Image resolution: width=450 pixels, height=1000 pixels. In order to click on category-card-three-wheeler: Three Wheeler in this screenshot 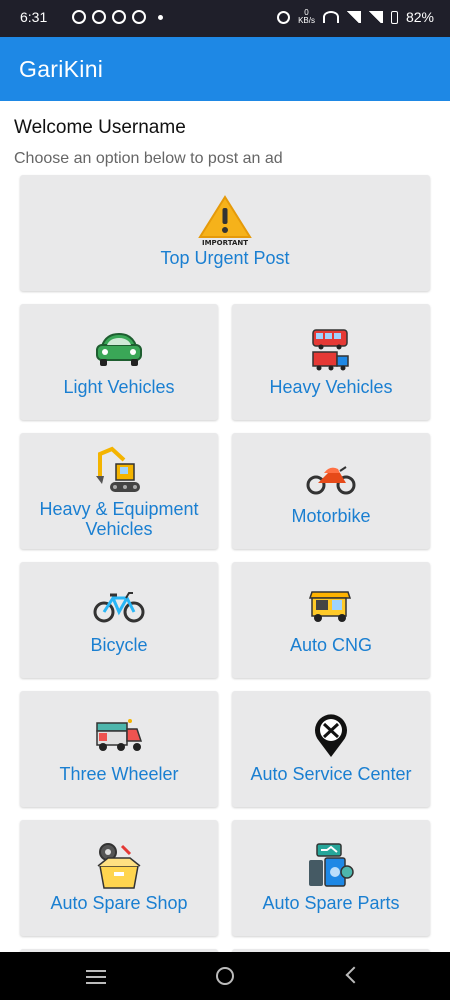, I will do `click(119, 749)`.